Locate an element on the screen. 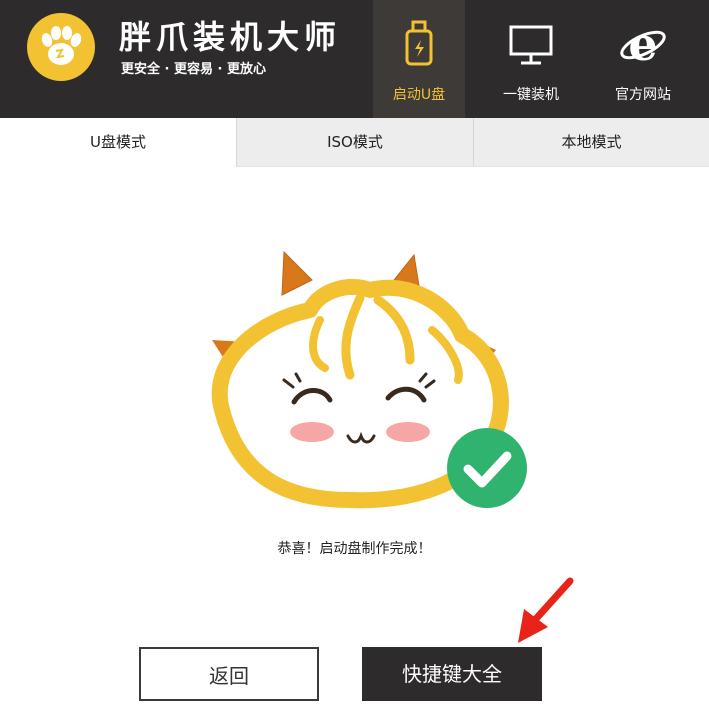 This screenshot has width=709, height=718. nav-one-click-install: 一键装机 is located at coordinates (531, 59).